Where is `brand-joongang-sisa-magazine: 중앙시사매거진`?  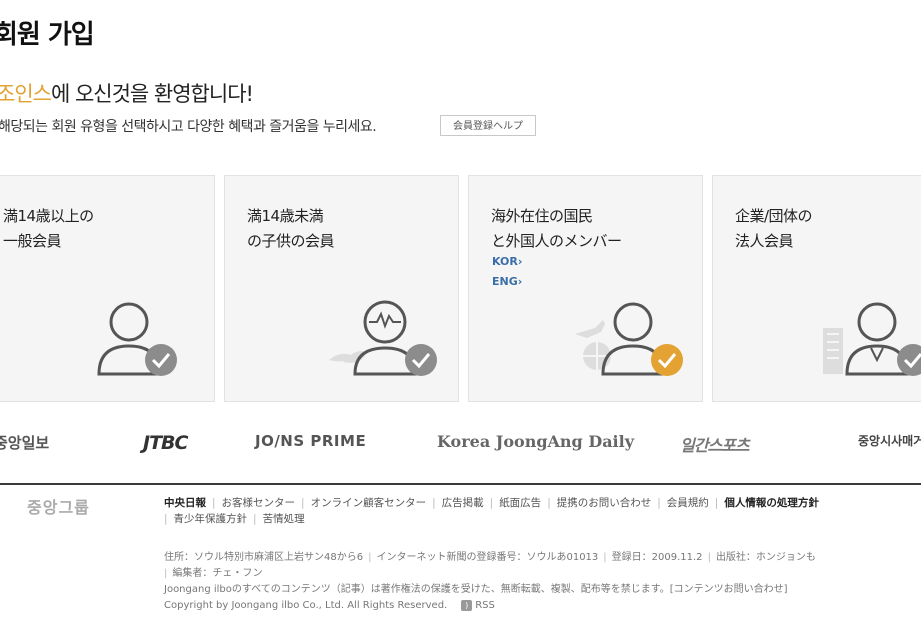 brand-joongang-sisa-magazine: 중앙시사매거진 is located at coordinates (889, 440).